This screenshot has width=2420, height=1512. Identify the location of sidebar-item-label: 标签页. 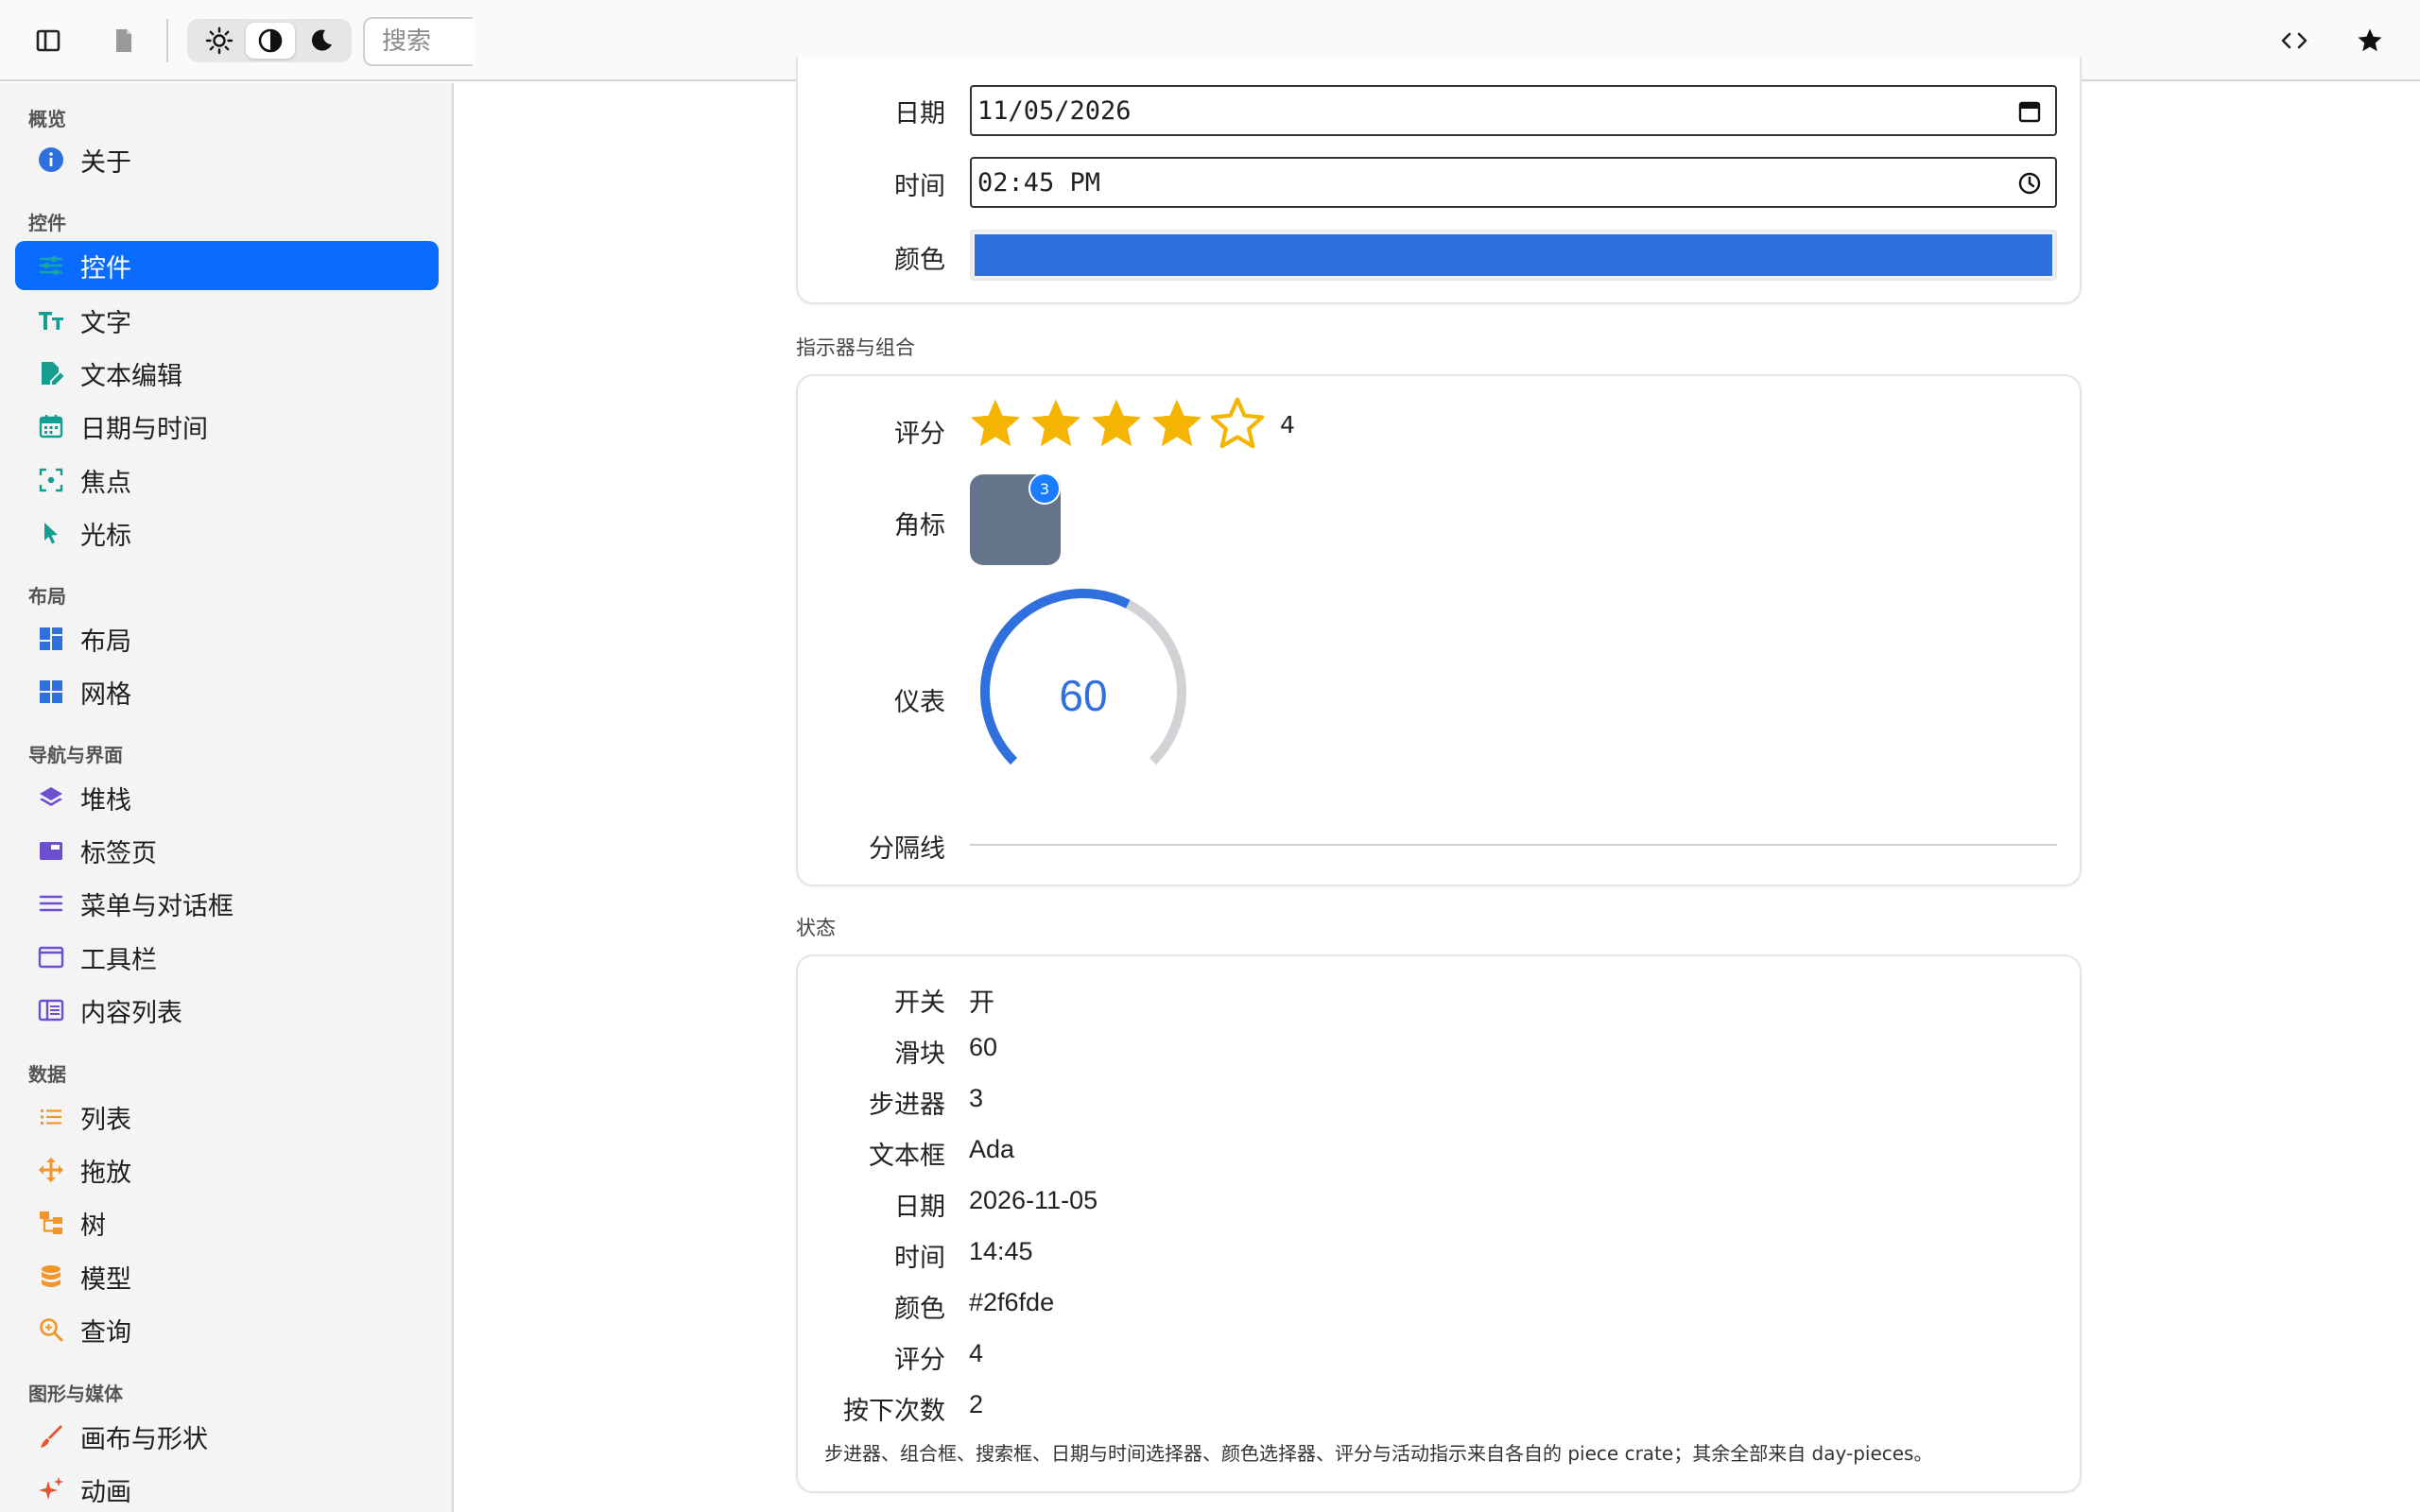
(119, 853).